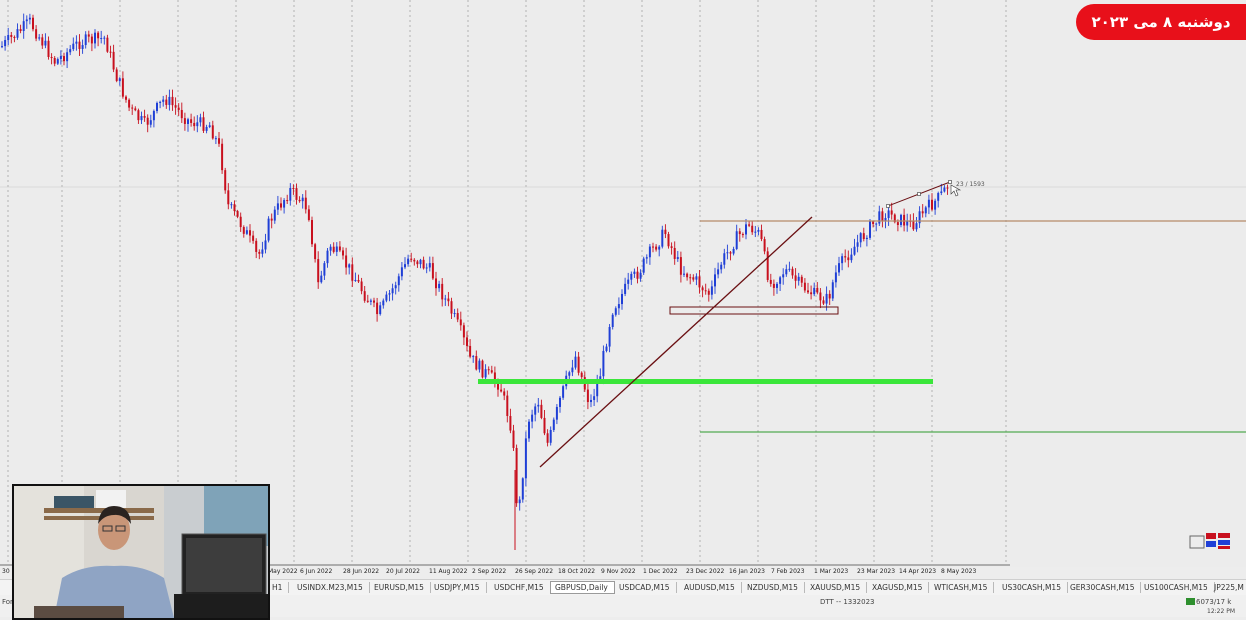 This screenshot has height=620, width=1246. I want to click on uptrend-line, so click(676, 342).